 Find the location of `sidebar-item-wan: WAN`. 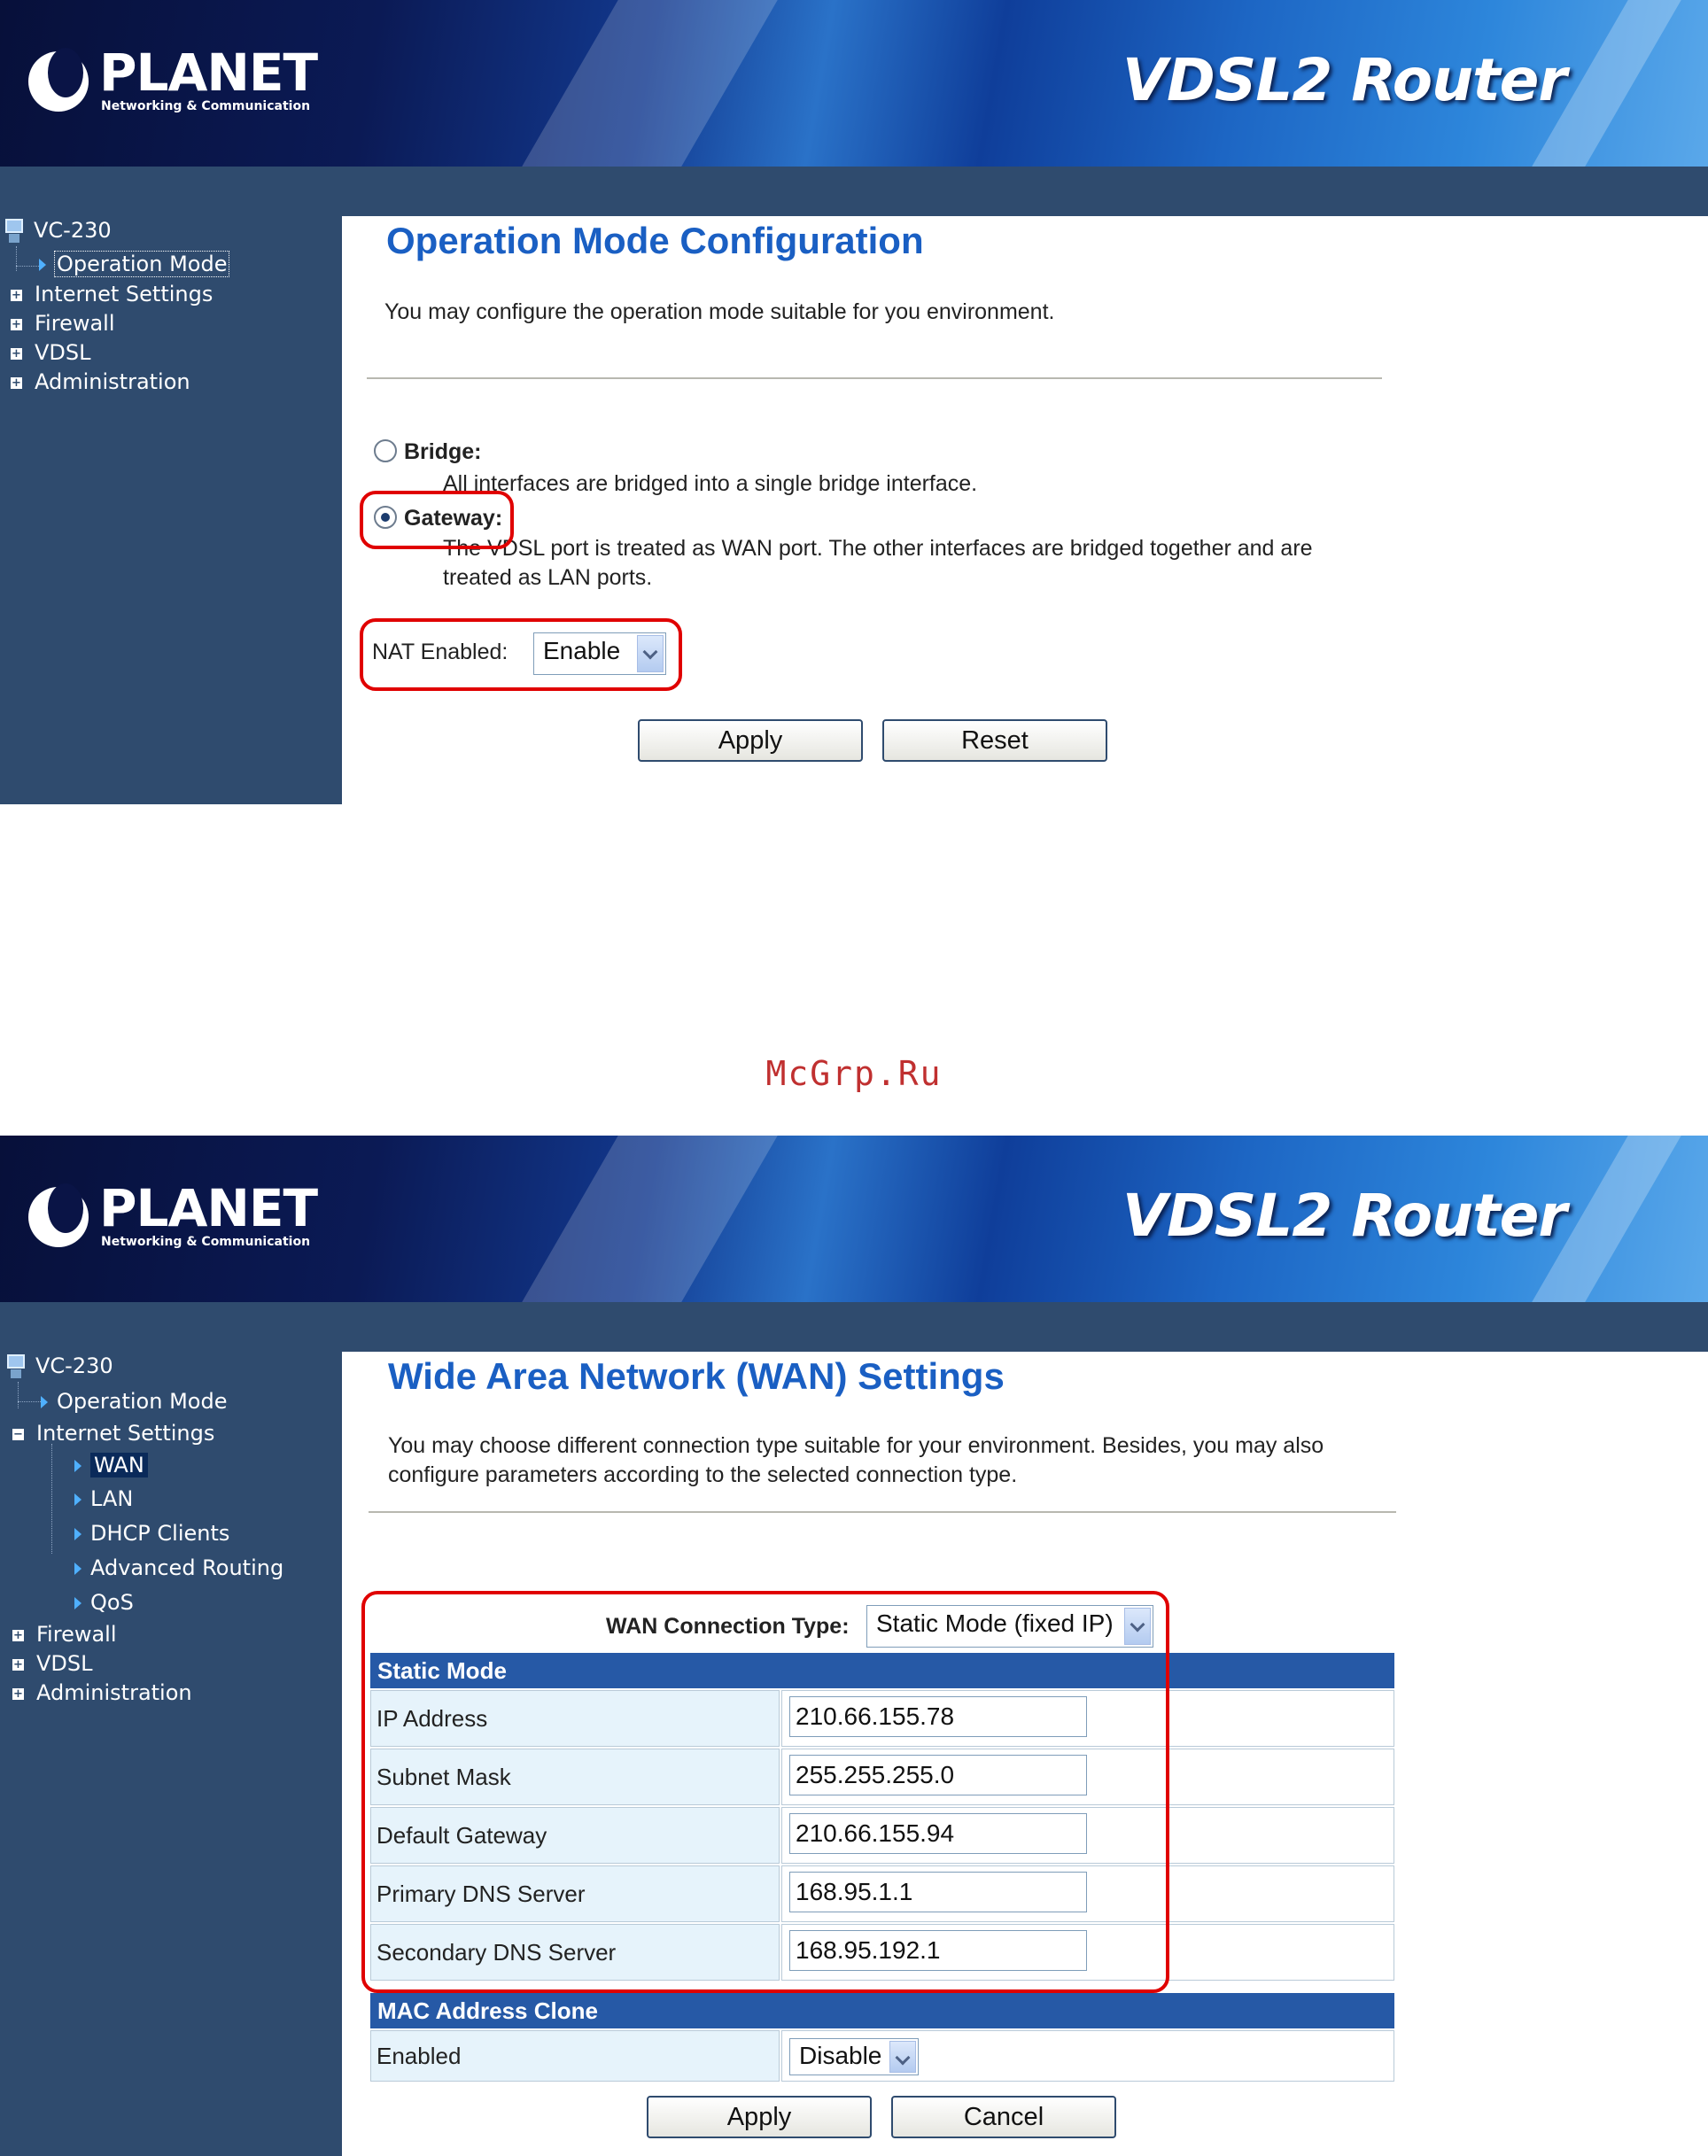

sidebar-item-wan: WAN is located at coordinates (111, 1465).